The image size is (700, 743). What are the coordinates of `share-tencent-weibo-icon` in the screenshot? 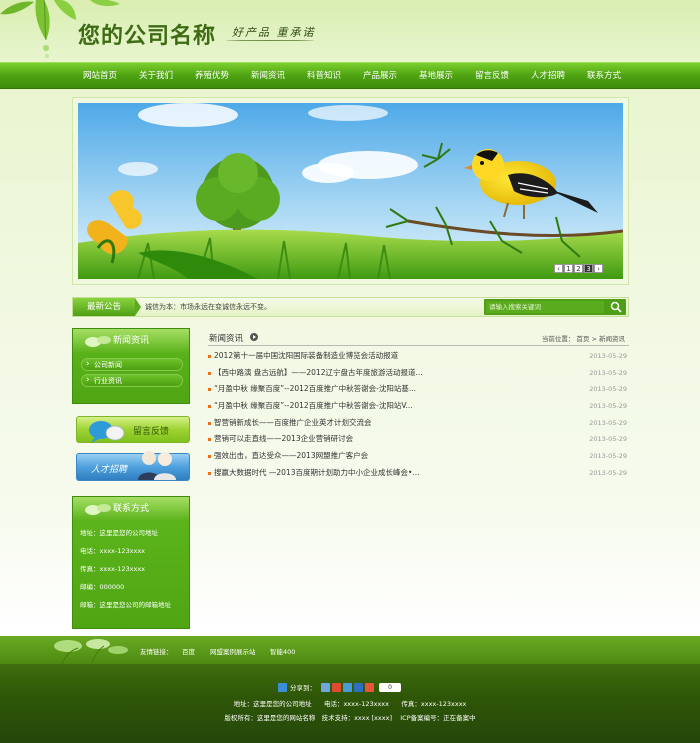 It's located at (347, 687).